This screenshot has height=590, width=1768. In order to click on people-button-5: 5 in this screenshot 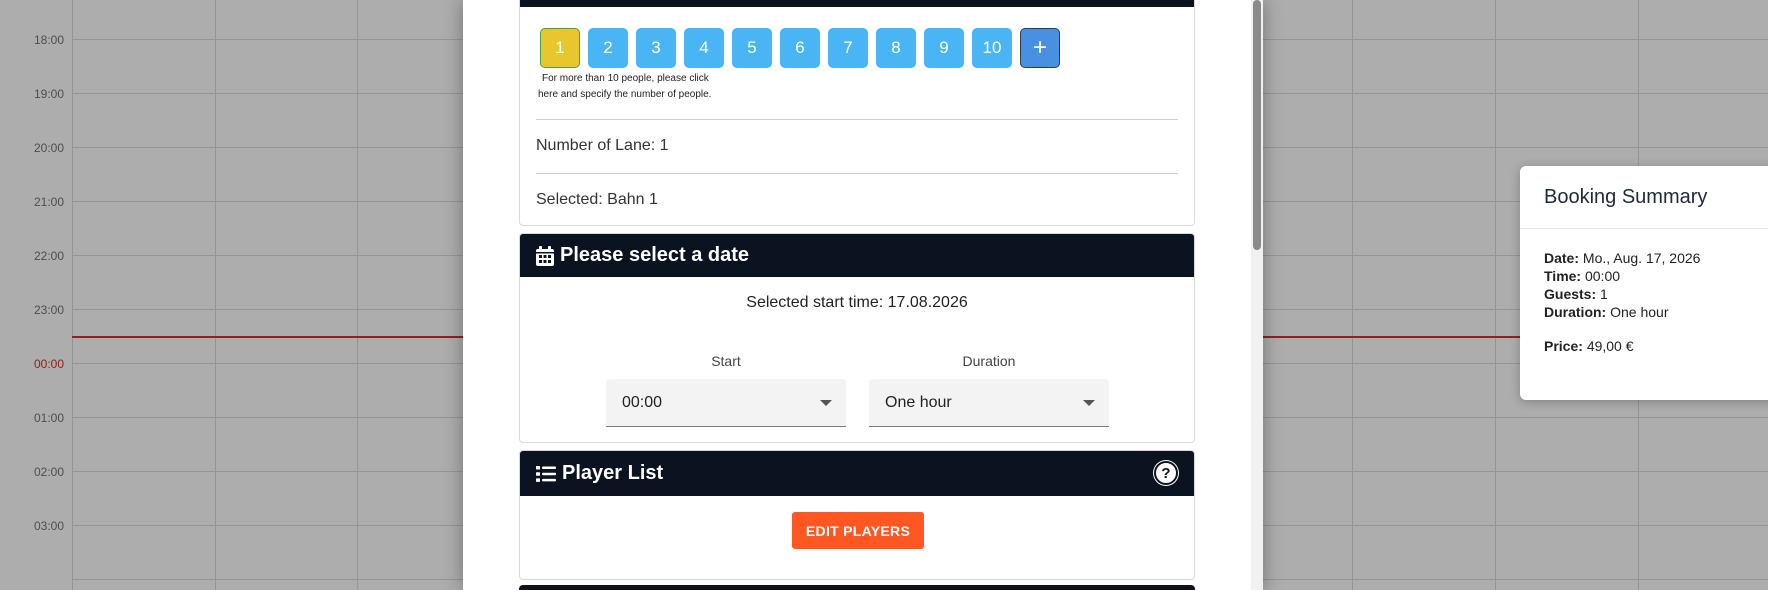, I will do `click(752, 48)`.